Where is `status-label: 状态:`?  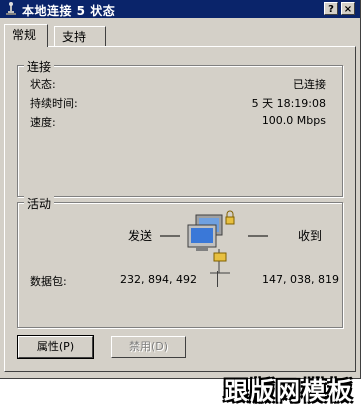 status-label: 状态: is located at coordinates (43, 84).